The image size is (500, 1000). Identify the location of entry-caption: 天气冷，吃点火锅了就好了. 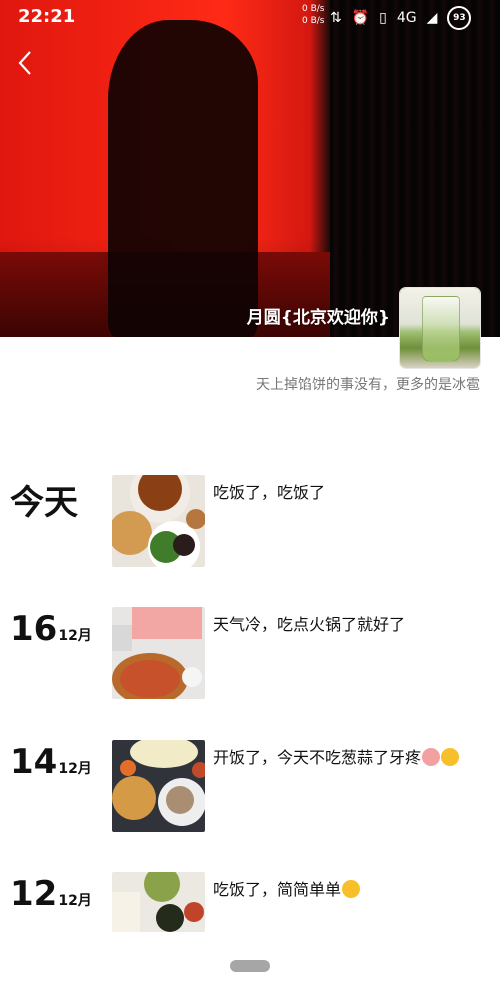
(309, 624).